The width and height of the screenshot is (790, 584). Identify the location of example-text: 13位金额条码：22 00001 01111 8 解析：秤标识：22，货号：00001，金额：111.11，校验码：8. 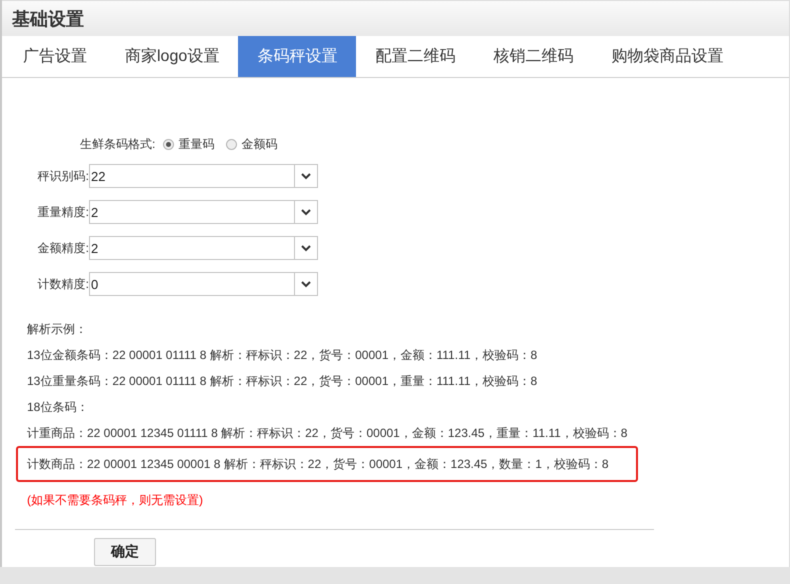
(282, 355).